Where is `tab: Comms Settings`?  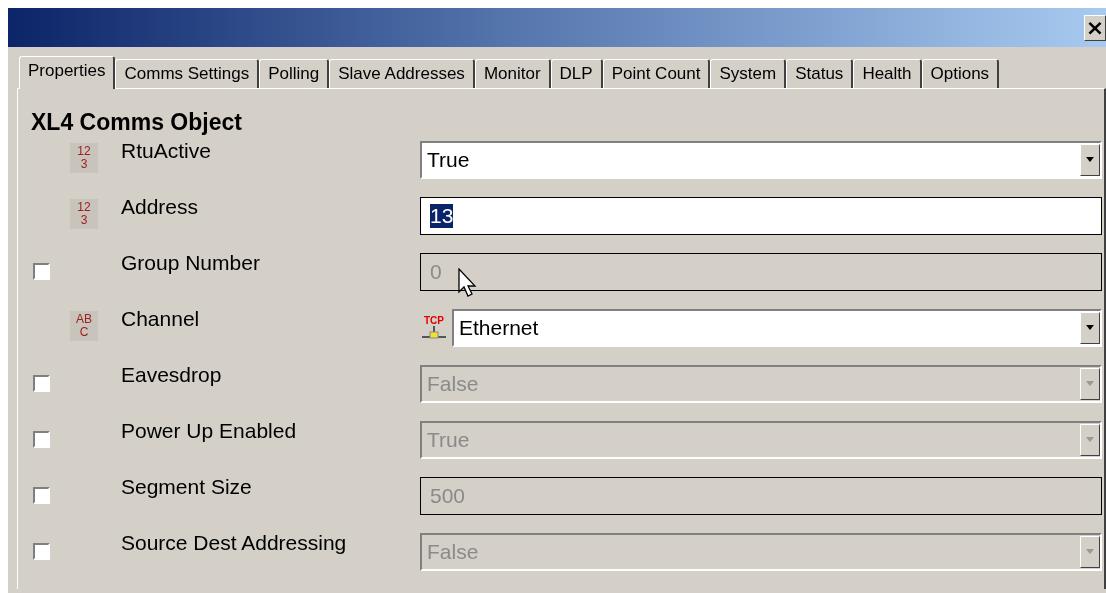
tab: Comms Settings is located at coordinates (187, 73).